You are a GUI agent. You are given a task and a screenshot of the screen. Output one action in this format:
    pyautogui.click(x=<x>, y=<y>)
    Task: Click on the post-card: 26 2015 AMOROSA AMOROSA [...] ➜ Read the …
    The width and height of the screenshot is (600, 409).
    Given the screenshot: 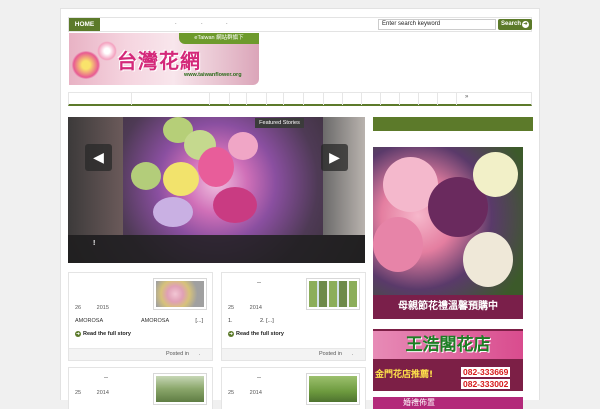 What is the action you would take?
    pyautogui.click(x=140, y=316)
    